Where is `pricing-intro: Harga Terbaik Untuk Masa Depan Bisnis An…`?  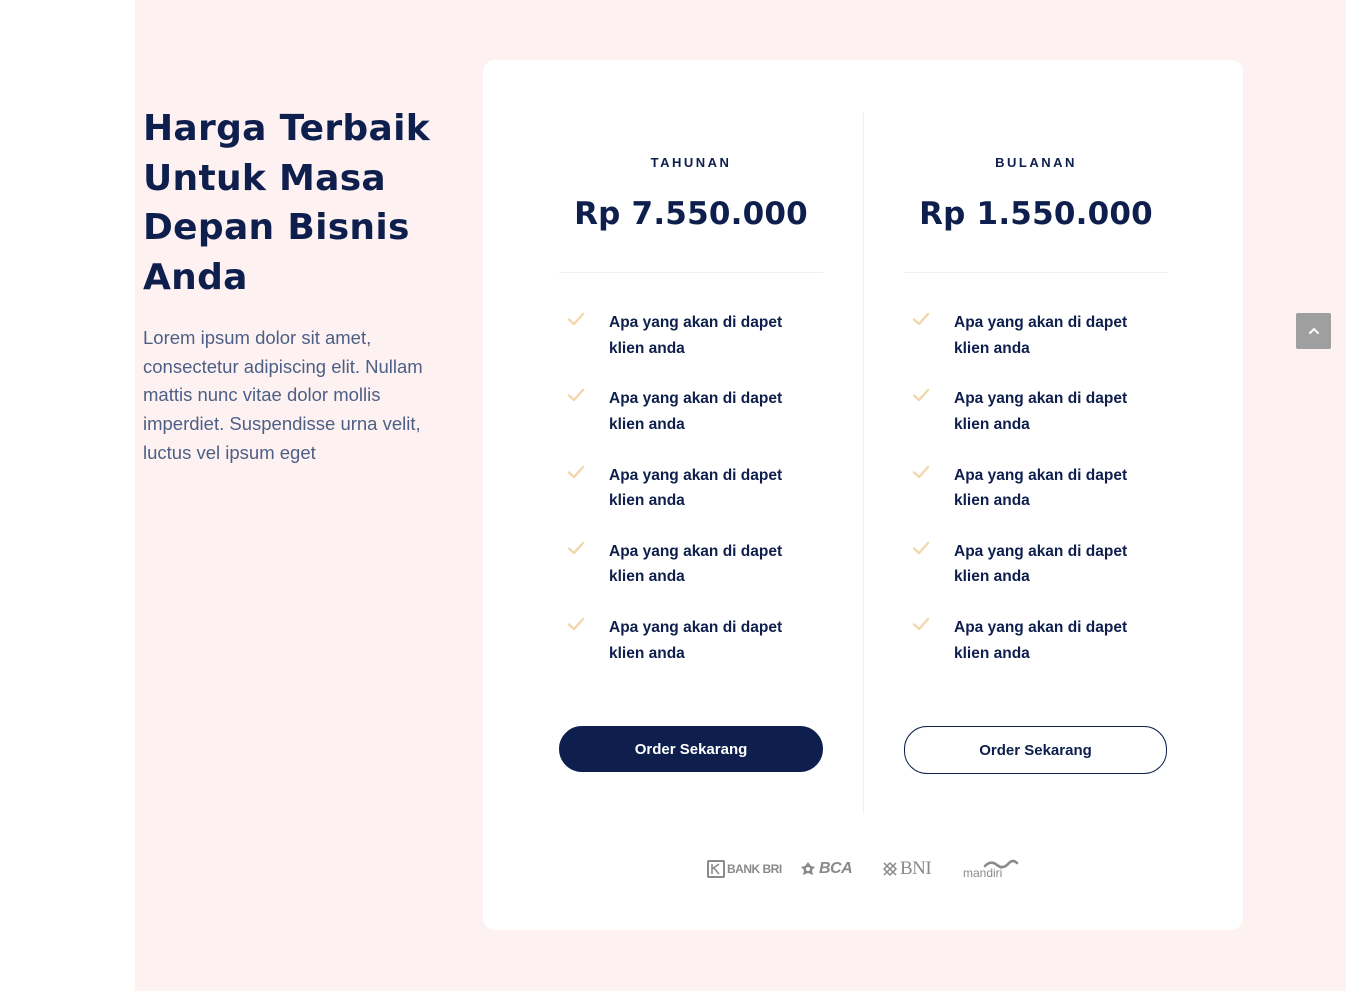 pricing-intro: Harga Terbaik Untuk Masa Depan Bisnis An… is located at coordinates (293, 286).